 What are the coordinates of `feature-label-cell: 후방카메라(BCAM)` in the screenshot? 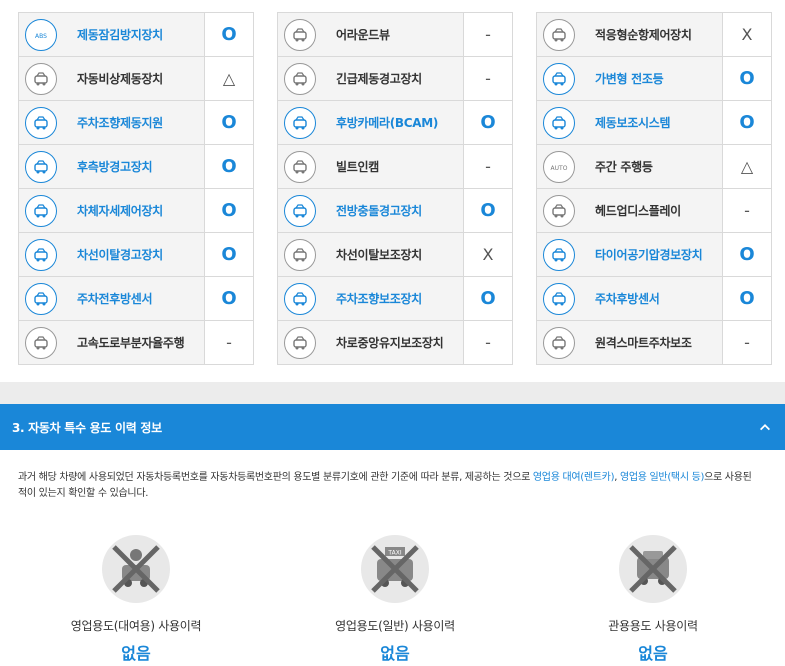 It's located at (371, 122).